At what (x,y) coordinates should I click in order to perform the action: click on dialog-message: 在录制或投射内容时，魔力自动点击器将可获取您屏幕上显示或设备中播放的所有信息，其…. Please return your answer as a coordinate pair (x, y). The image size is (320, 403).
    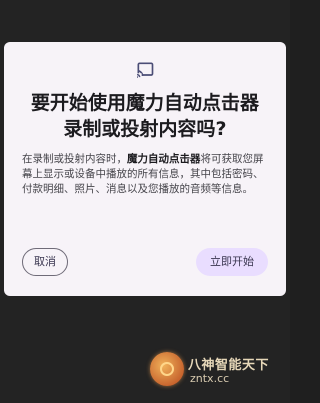
    Looking at the image, I should click on (145, 174).